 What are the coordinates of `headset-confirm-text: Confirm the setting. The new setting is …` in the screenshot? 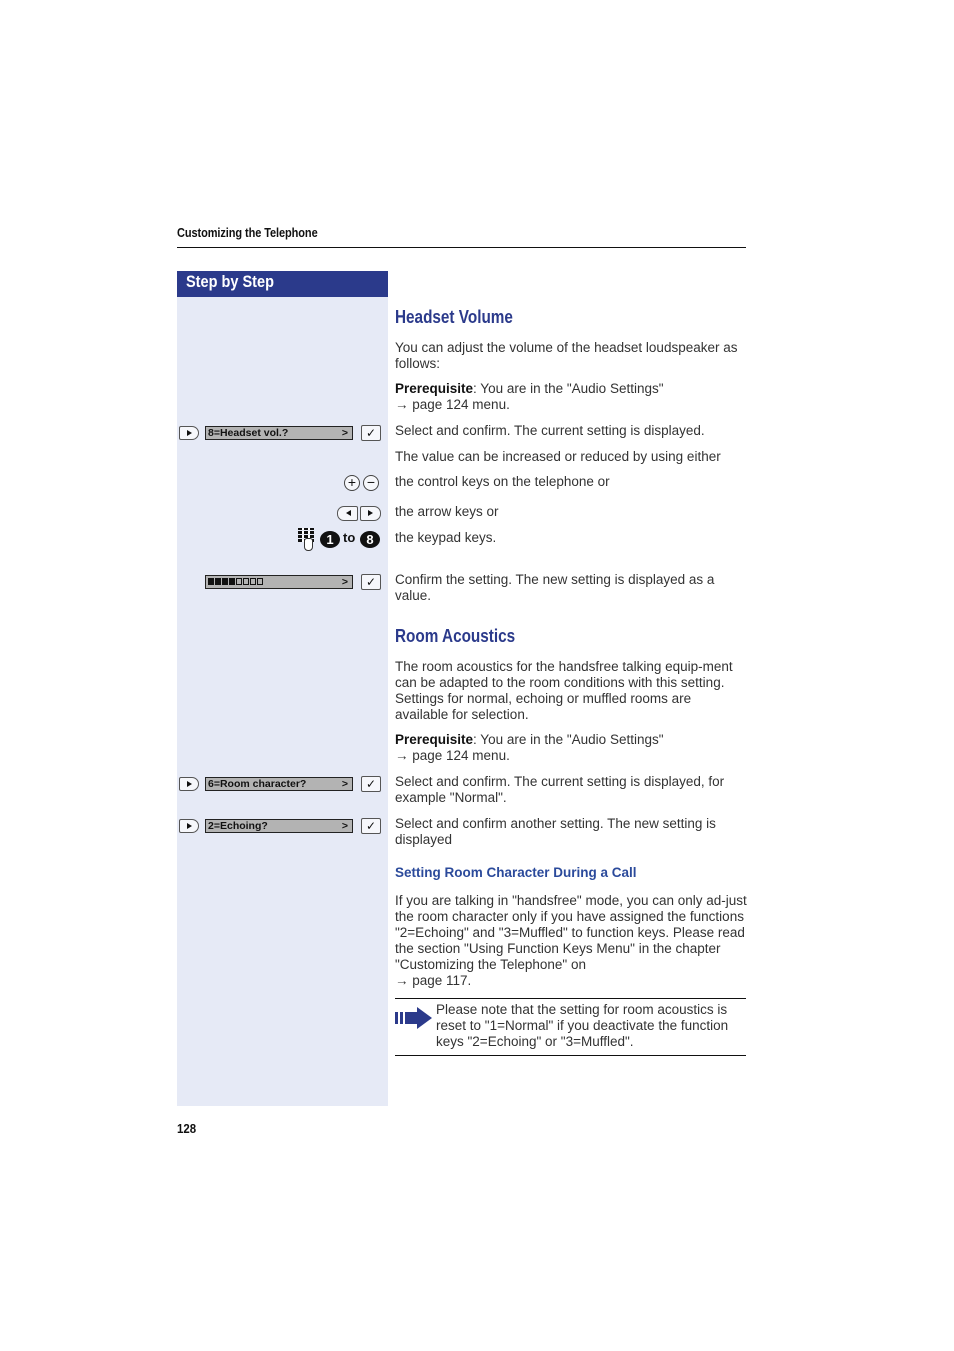 It's located at (555, 587).